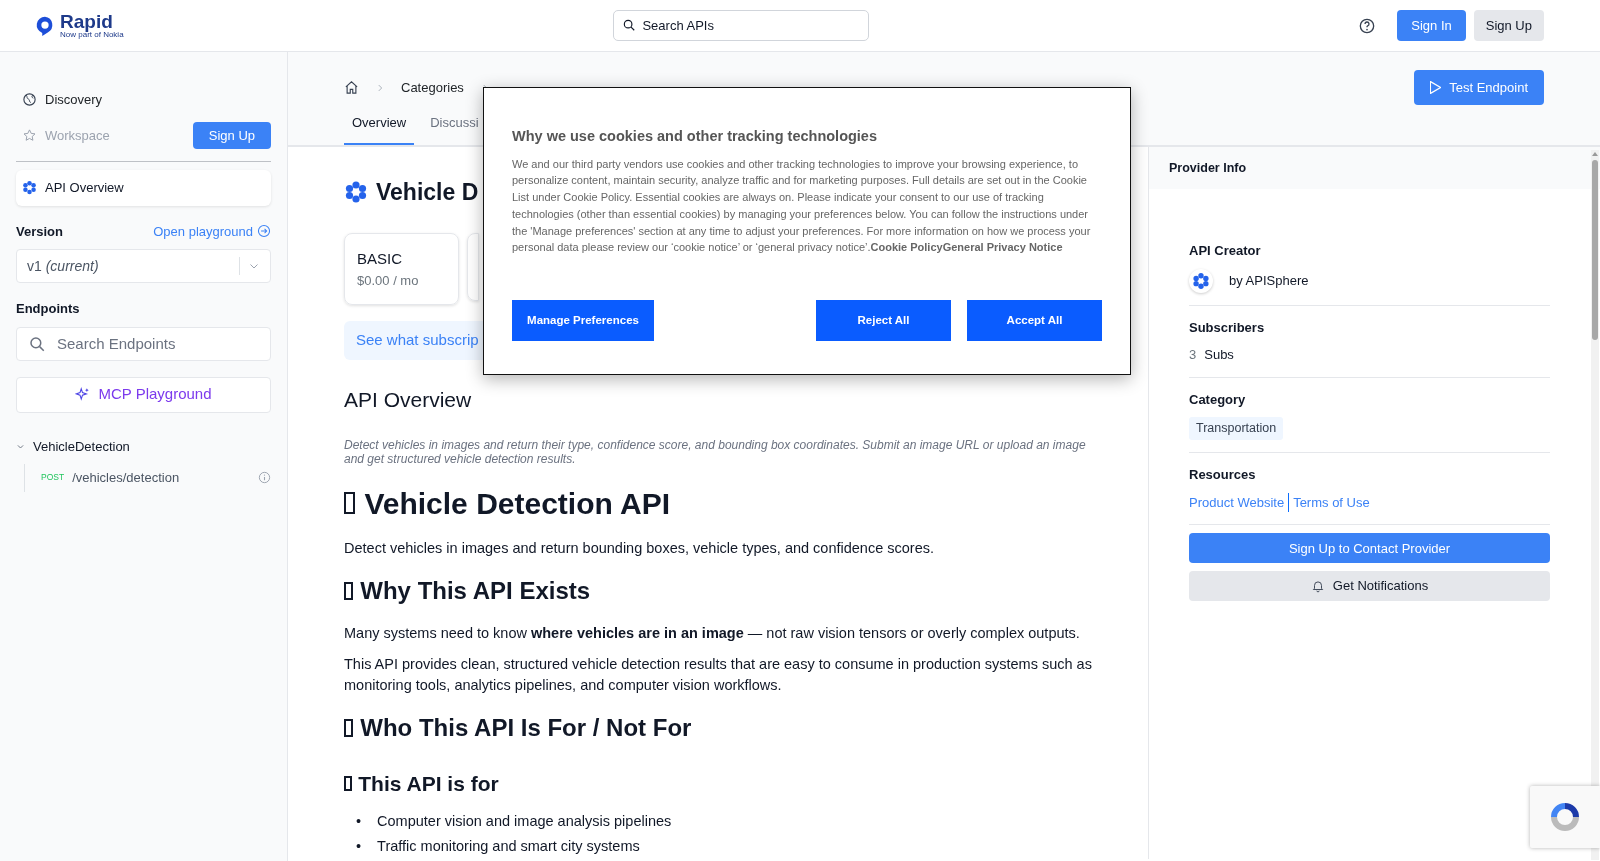  What do you see at coordinates (695, 136) in the screenshot?
I see `dialog-title: Why we use cookies and other tracking technologies` at bounding box center [695, 136].